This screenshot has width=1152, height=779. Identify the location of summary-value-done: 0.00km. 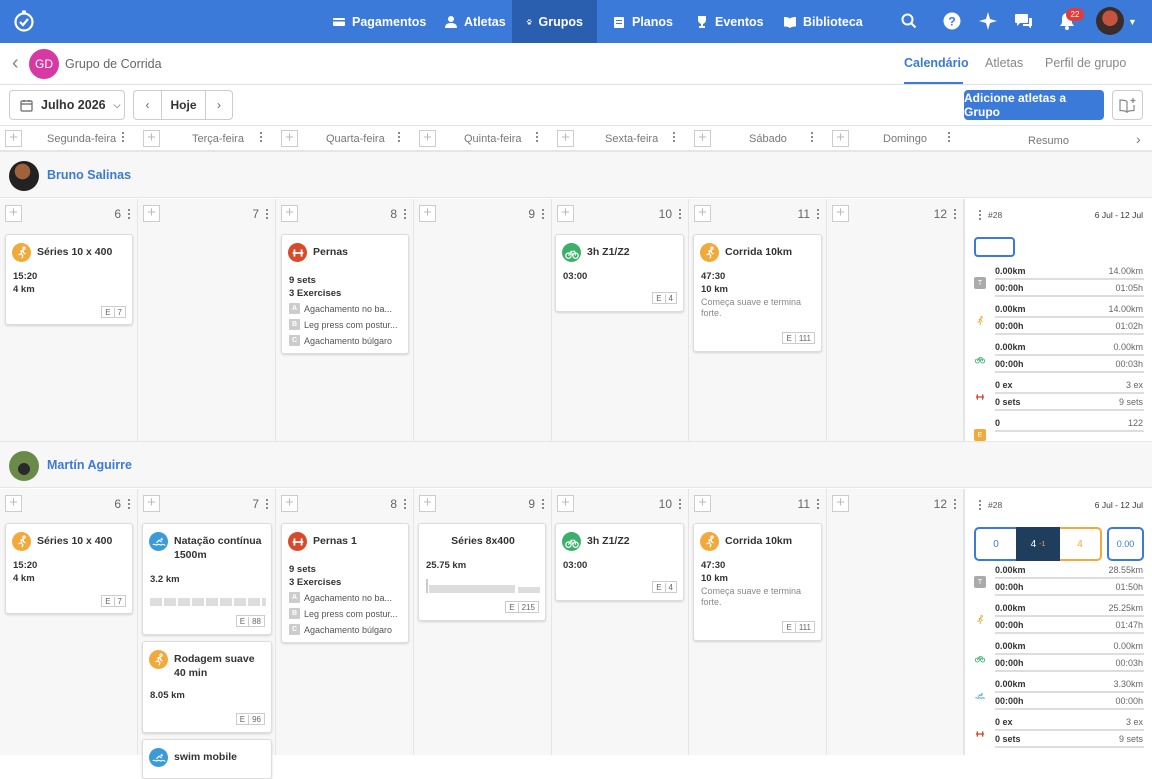
(1010, 271).